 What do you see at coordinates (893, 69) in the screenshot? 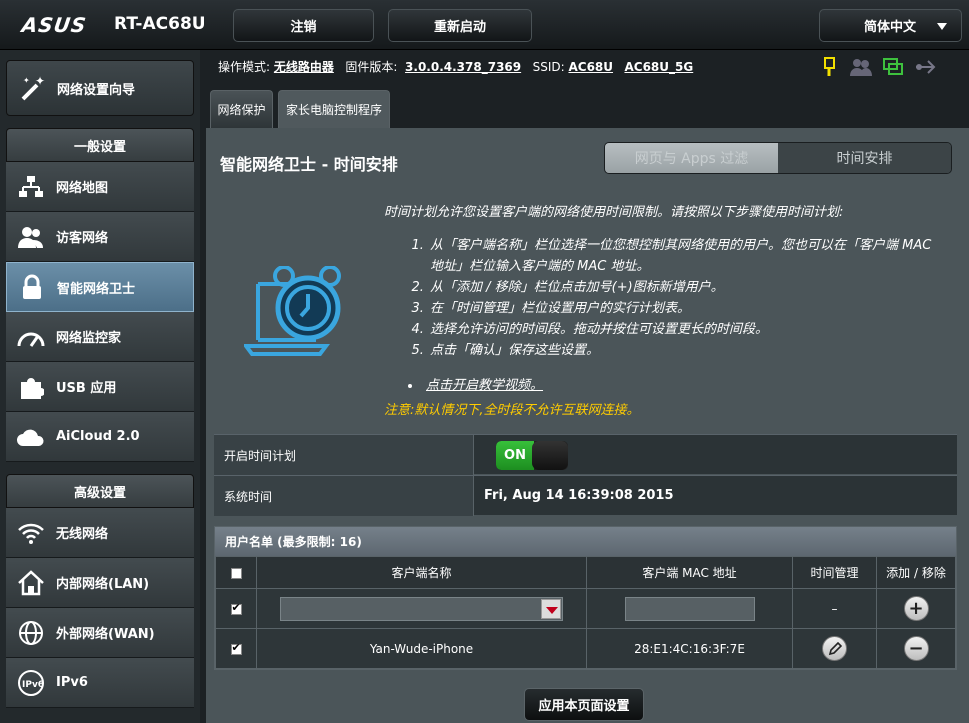
I see `network-icon` at bounding box center [893, 69].